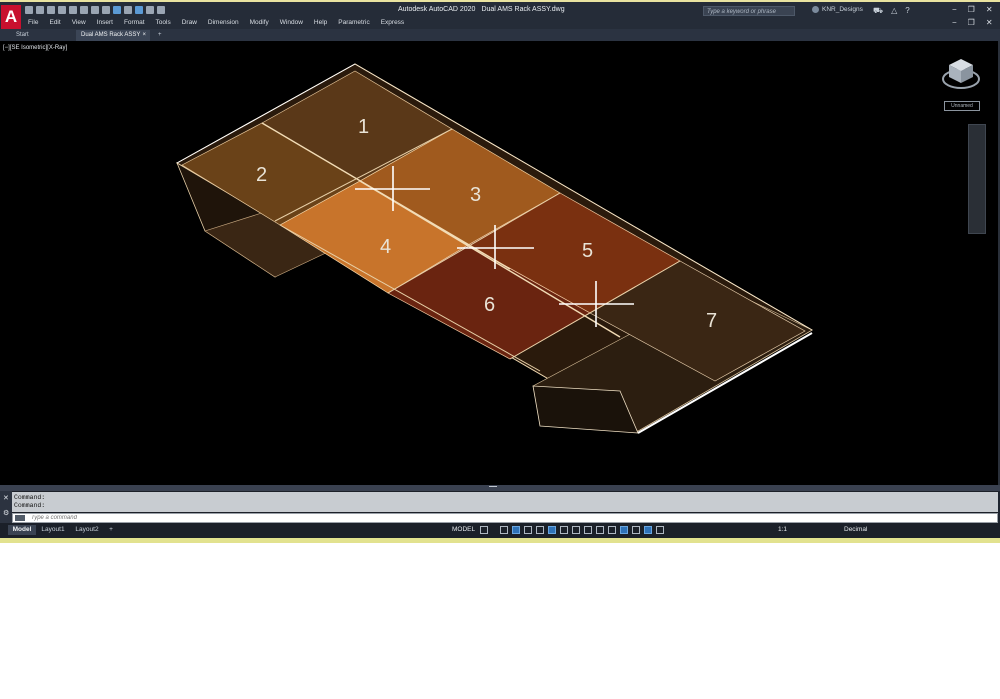 The width and height of the screenshot is (1000, 699). I want to click on menu-modify: Modify, so click(259, 22).